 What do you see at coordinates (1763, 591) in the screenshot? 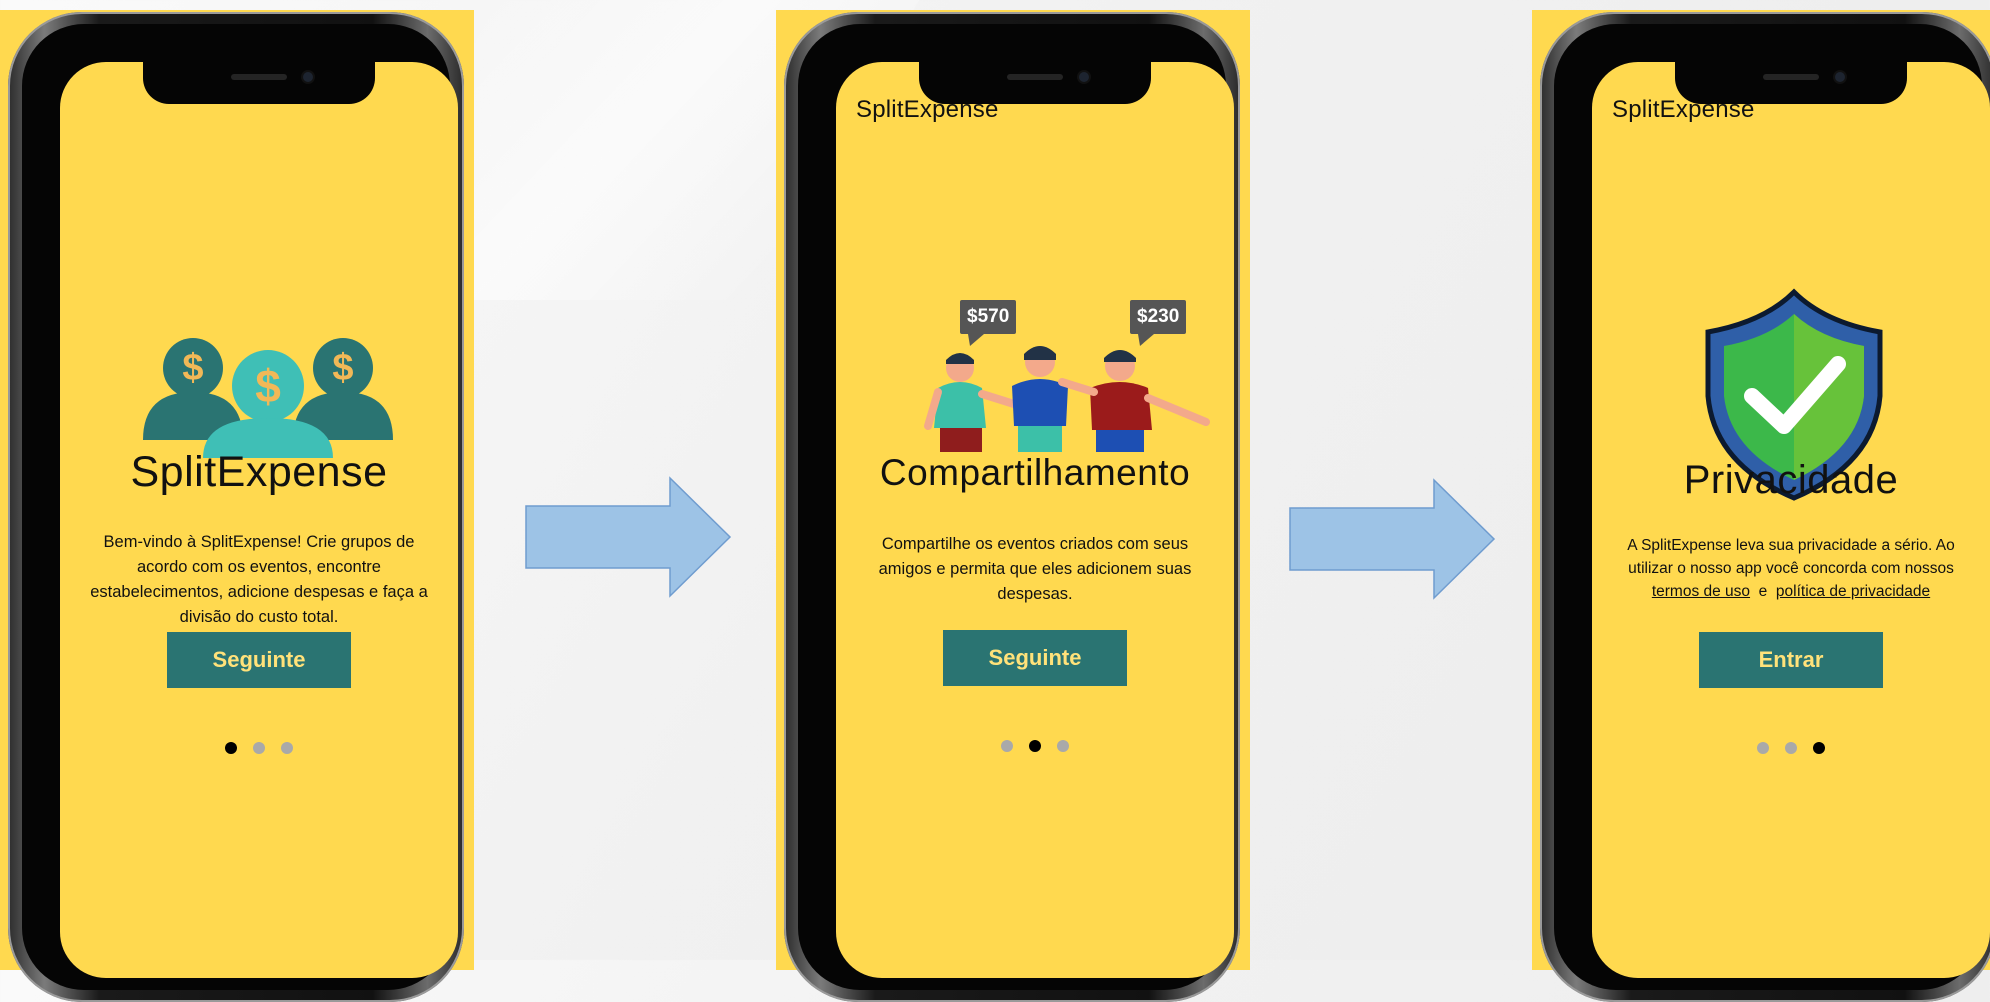
I see `link-joiner: e` at bounding box center [1763, 591].